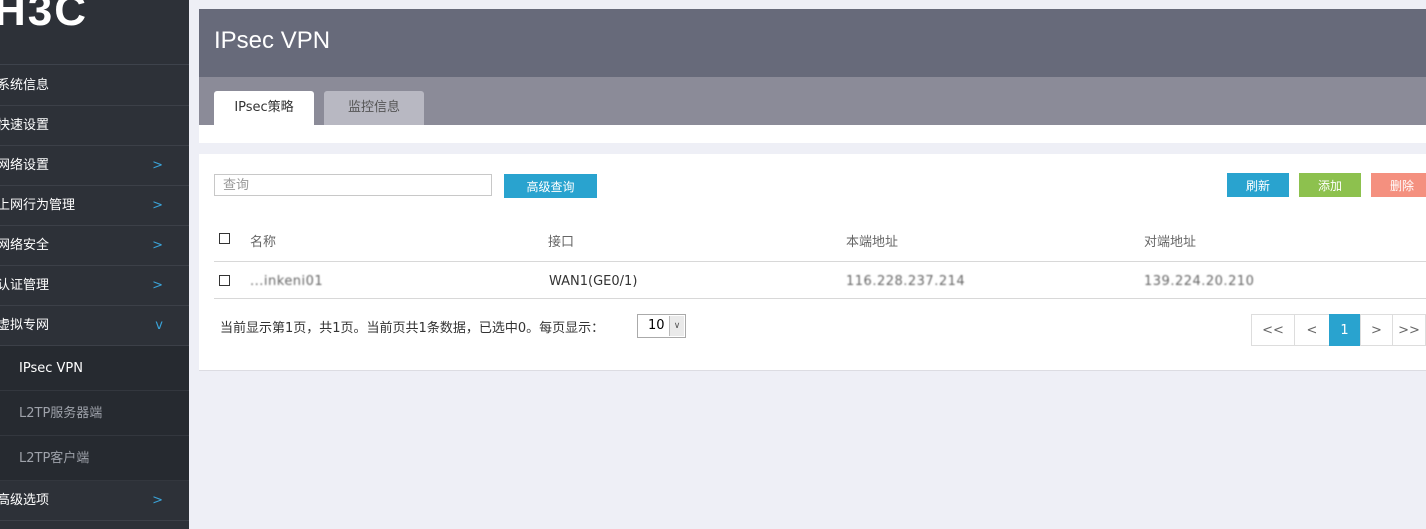 Image resolution: width=1426 pixels, height=529 pixels. What do you see at coordinates (38, 205) in the screenshot?
I see `sidebar-item-label: 上网行为管理` at bounding box center [38, 205].